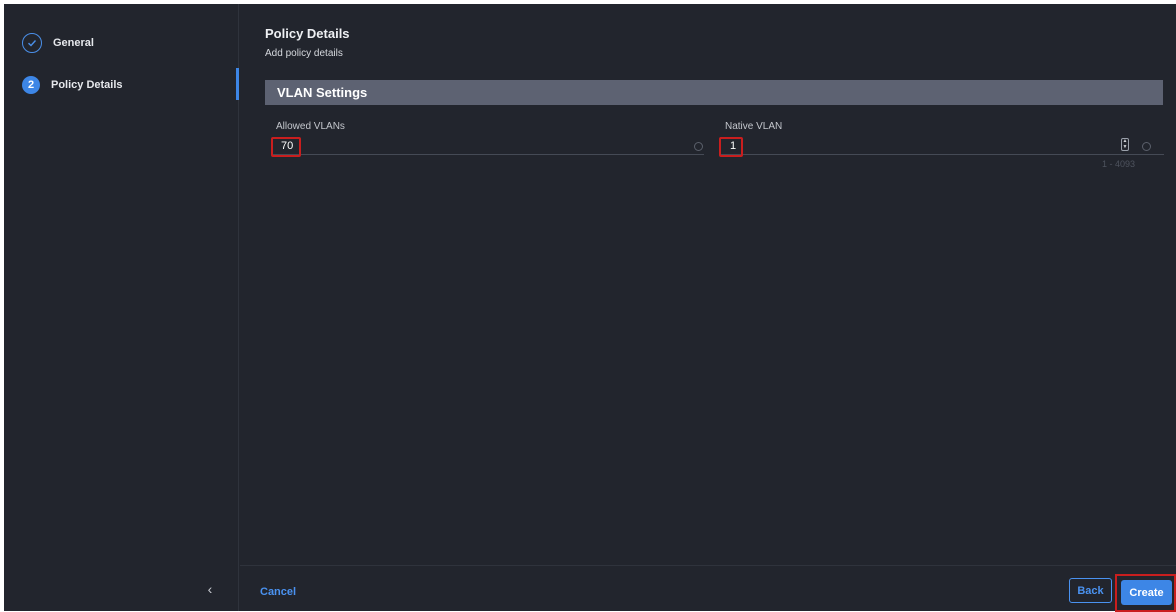  What do you see at coordinates (31, 85) in the screenshot?
I see `step-number-badge: 2` at bounding box center [31, 85].